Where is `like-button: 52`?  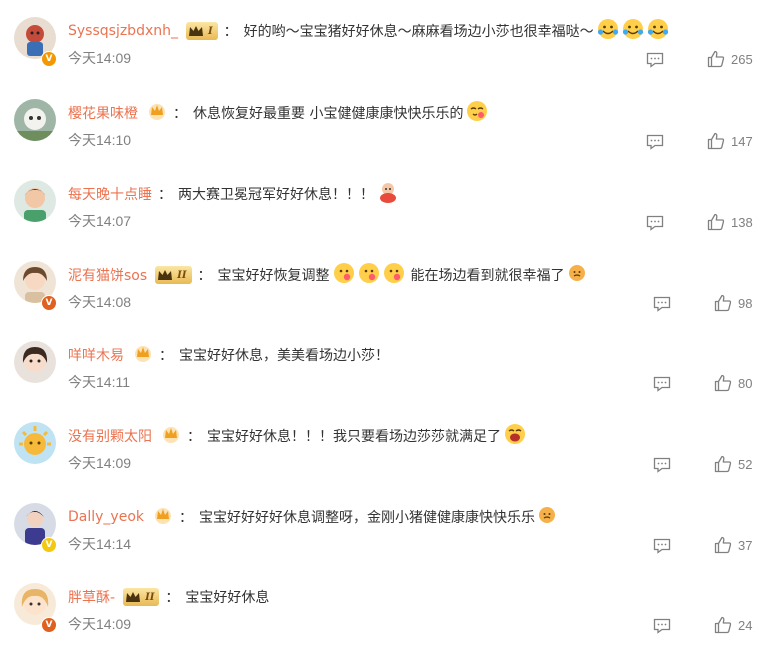
like-button: 52 is located at coordinates (733, 464).